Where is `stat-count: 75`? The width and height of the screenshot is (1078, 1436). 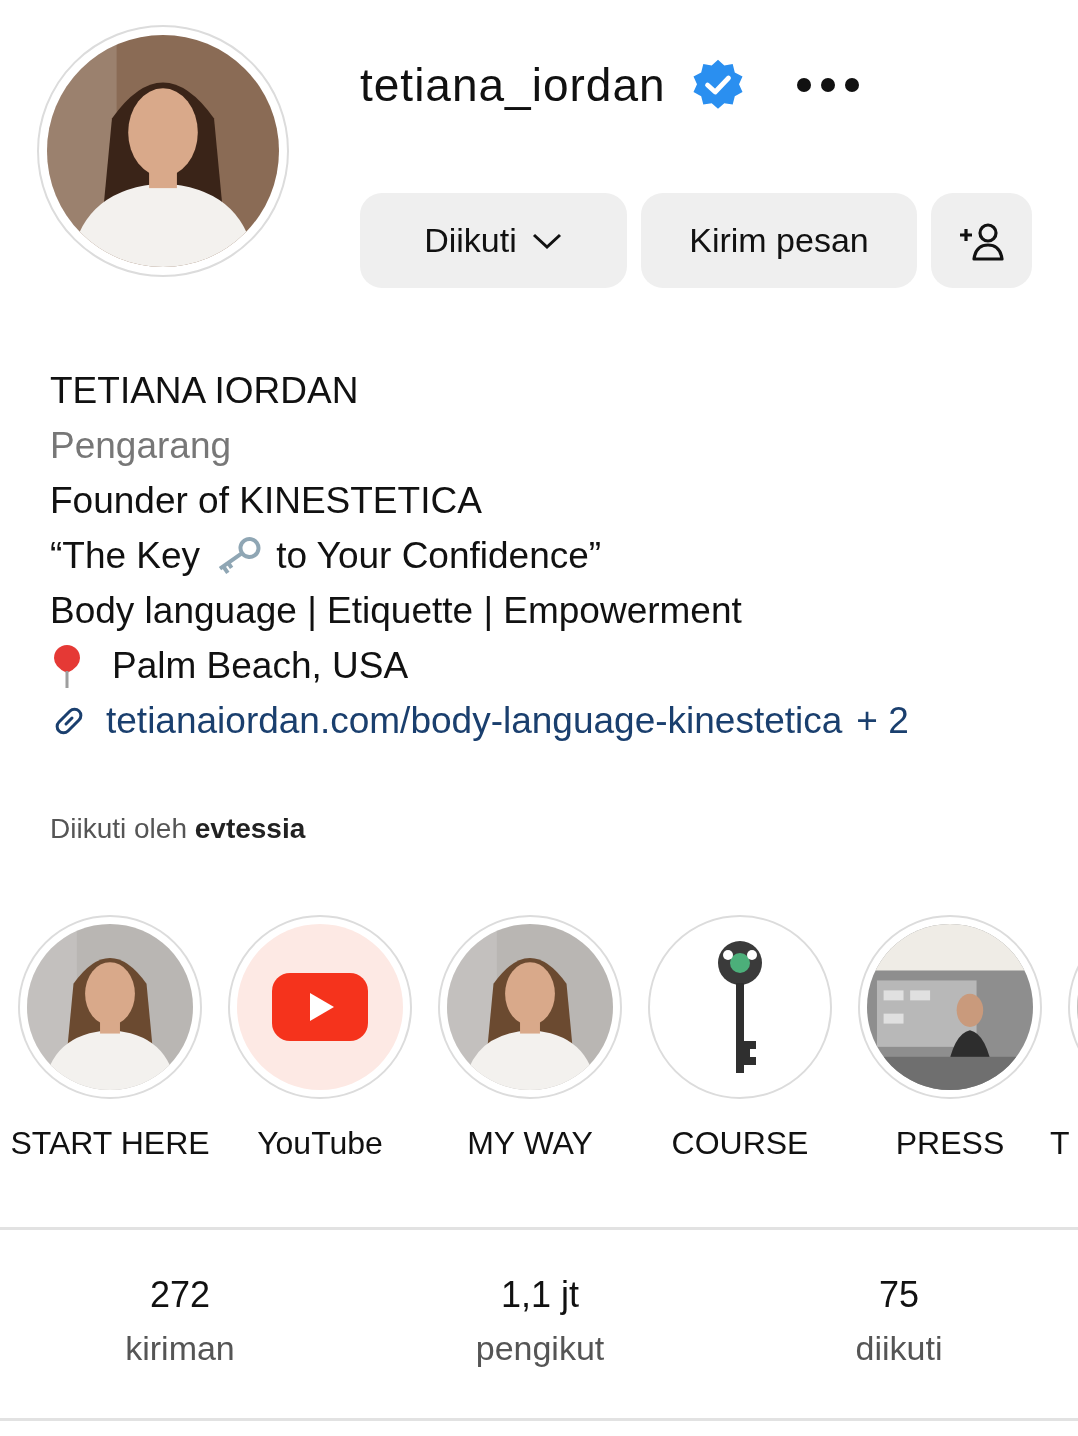 stat-count: 75 is located at coordinates (898, 1295).